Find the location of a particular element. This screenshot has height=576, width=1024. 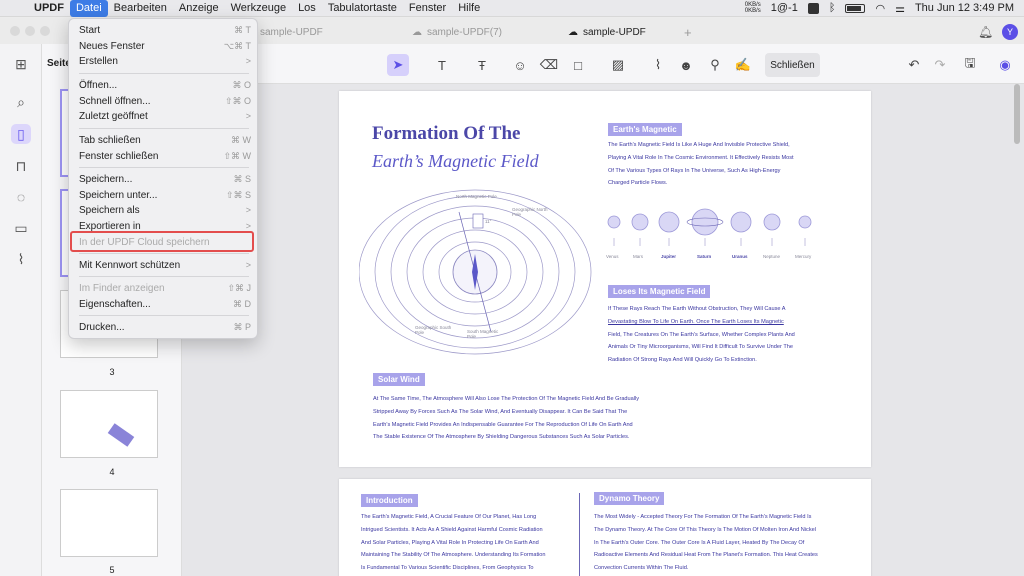

planet-label: Uranus is located at coordinates (740, 256).